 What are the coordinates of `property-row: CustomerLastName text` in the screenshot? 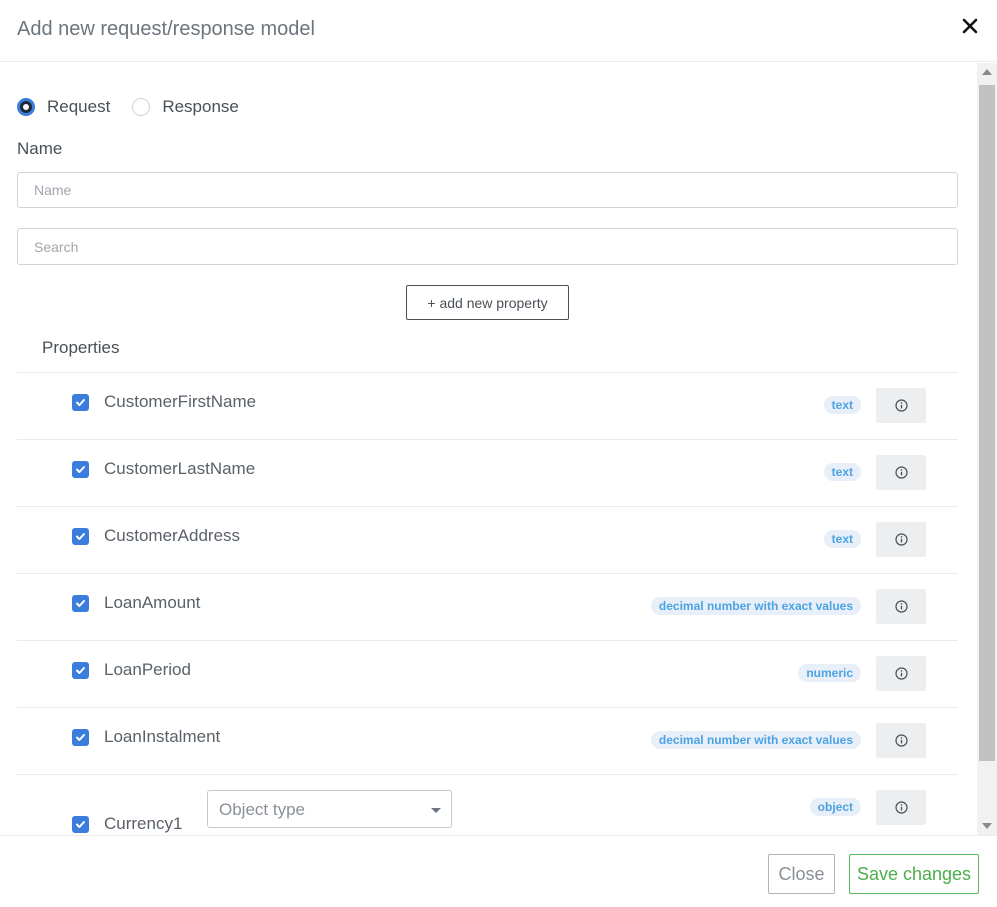 It's located at (487, 472).